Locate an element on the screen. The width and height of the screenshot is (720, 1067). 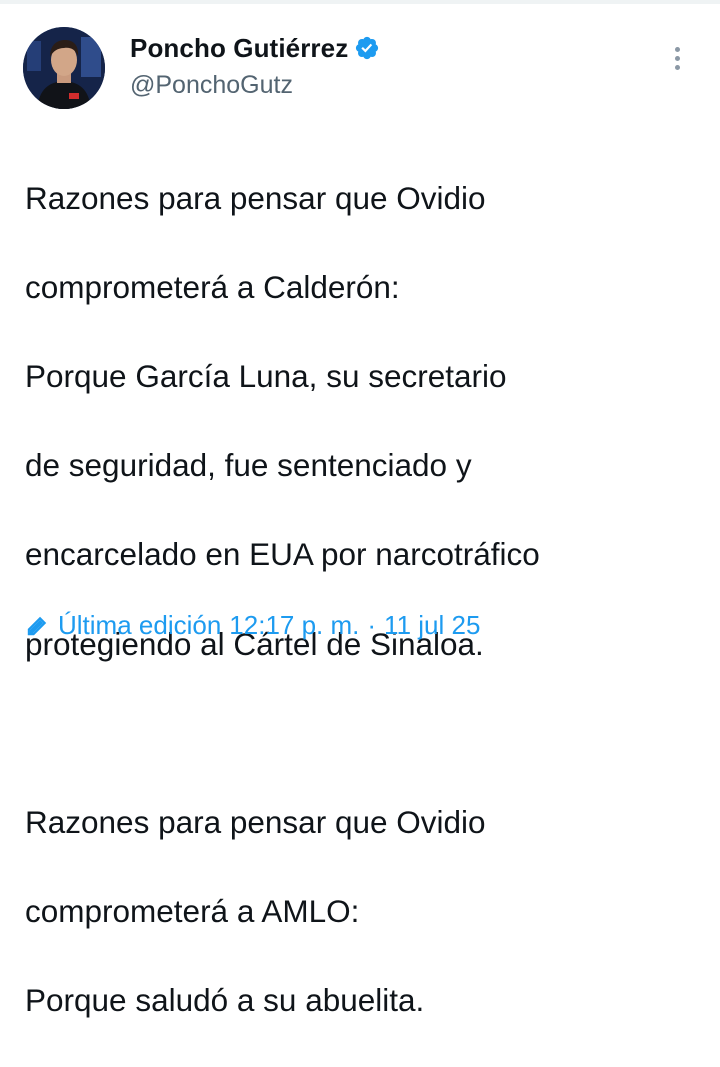
top-divider is located at coordinates (360, 2).